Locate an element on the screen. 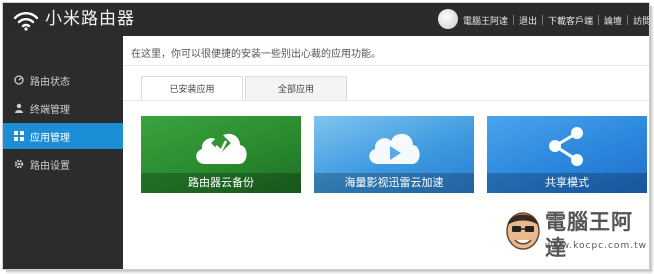  sidebar-item-device-management: 终端管理 is located at coordinates (63, 108).